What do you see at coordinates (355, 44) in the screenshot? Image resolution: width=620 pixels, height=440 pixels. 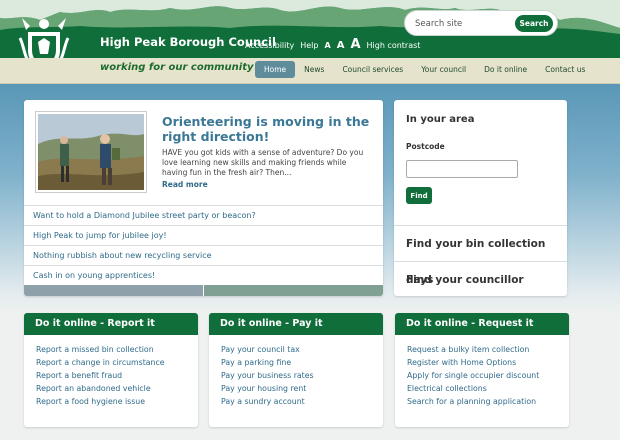 I see `text-size-large: A` at bounding box center [355, 44].